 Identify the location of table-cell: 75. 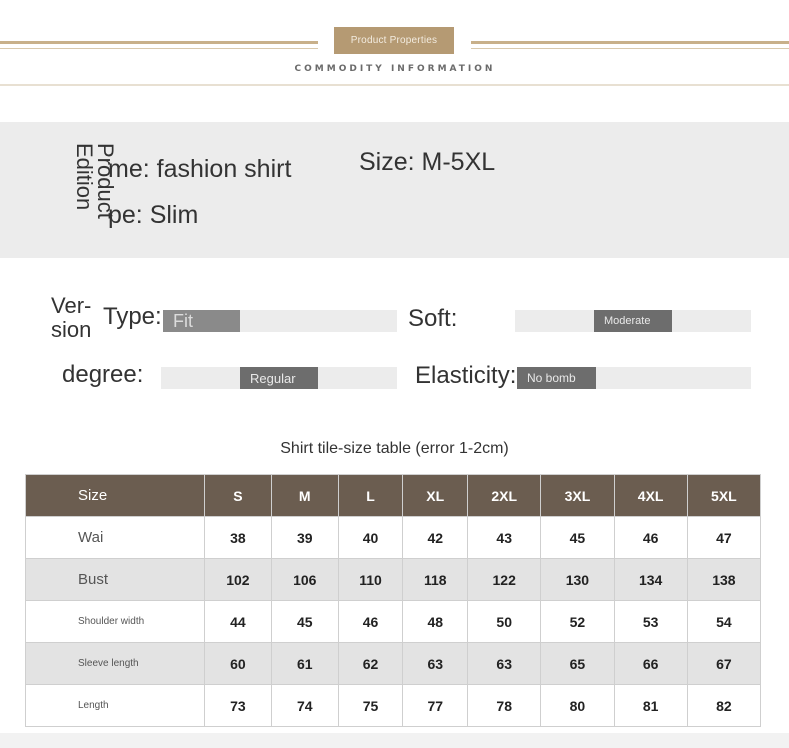
(370, 705).